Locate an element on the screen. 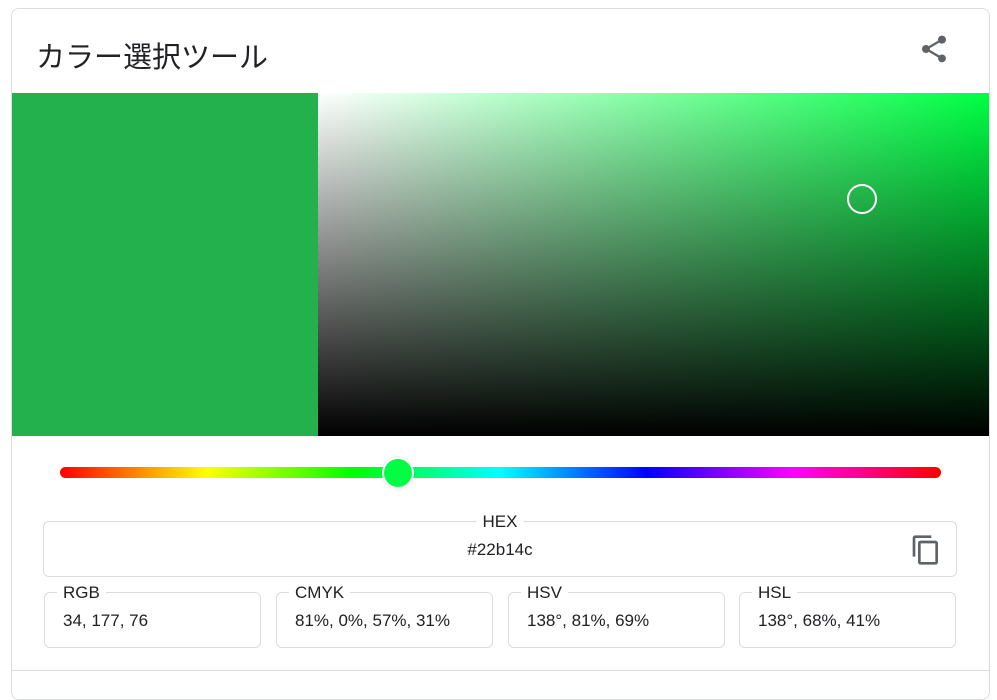 The image size is (997, 700). hex-label: HEX is located at coordinates (500, 522).